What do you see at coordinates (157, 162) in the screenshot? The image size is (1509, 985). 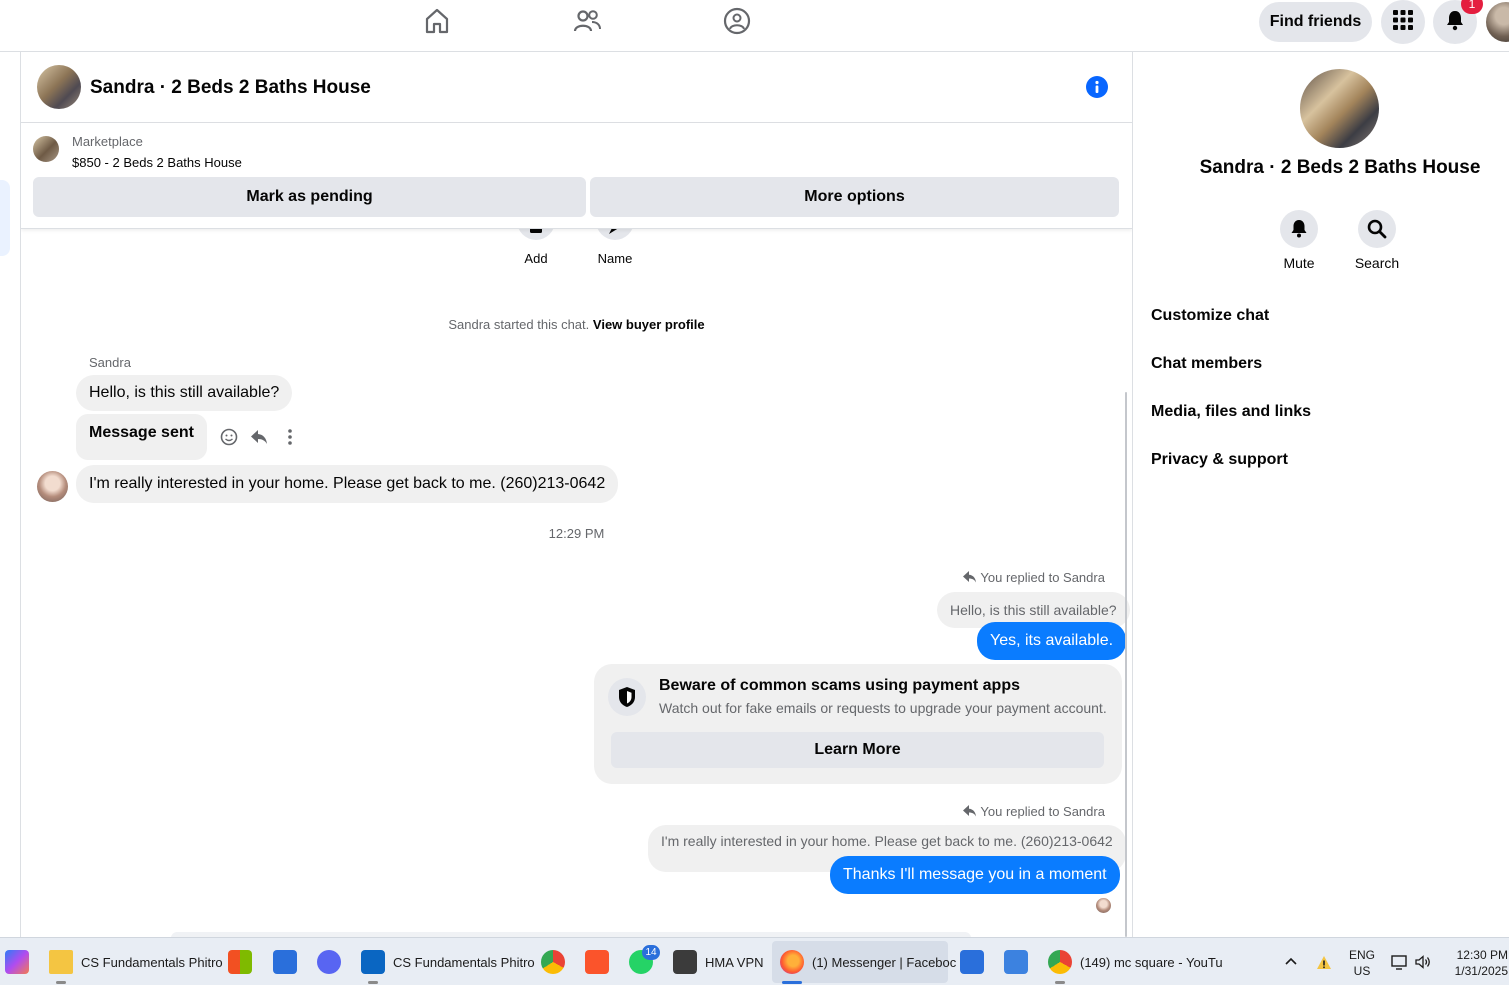 I see `listing-item: $850 - 2 Beds 2 Baths House` at bounding box center [157, 162].